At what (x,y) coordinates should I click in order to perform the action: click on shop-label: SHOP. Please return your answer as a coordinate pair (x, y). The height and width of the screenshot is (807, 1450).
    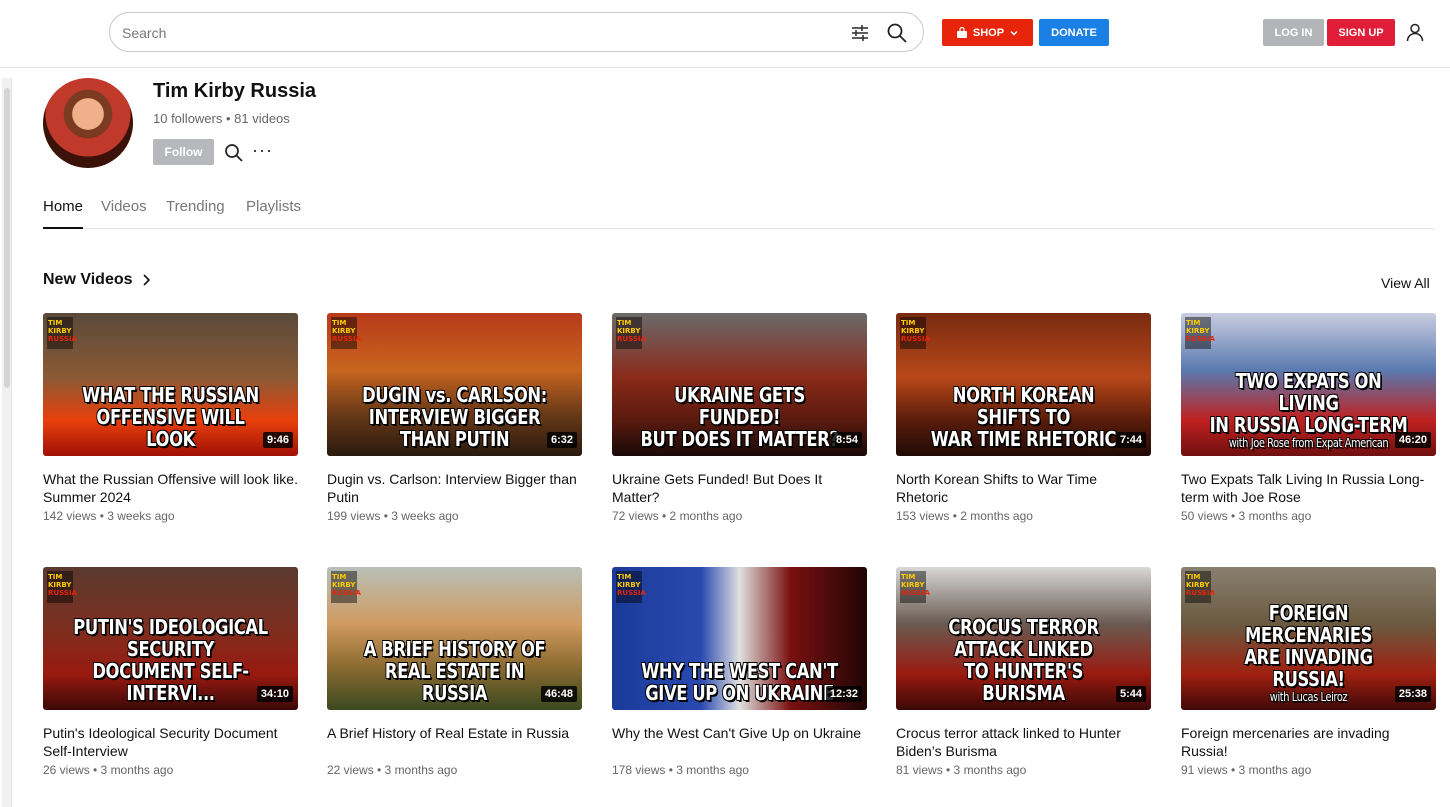
    Looking at the image, I should click on (988, 32).